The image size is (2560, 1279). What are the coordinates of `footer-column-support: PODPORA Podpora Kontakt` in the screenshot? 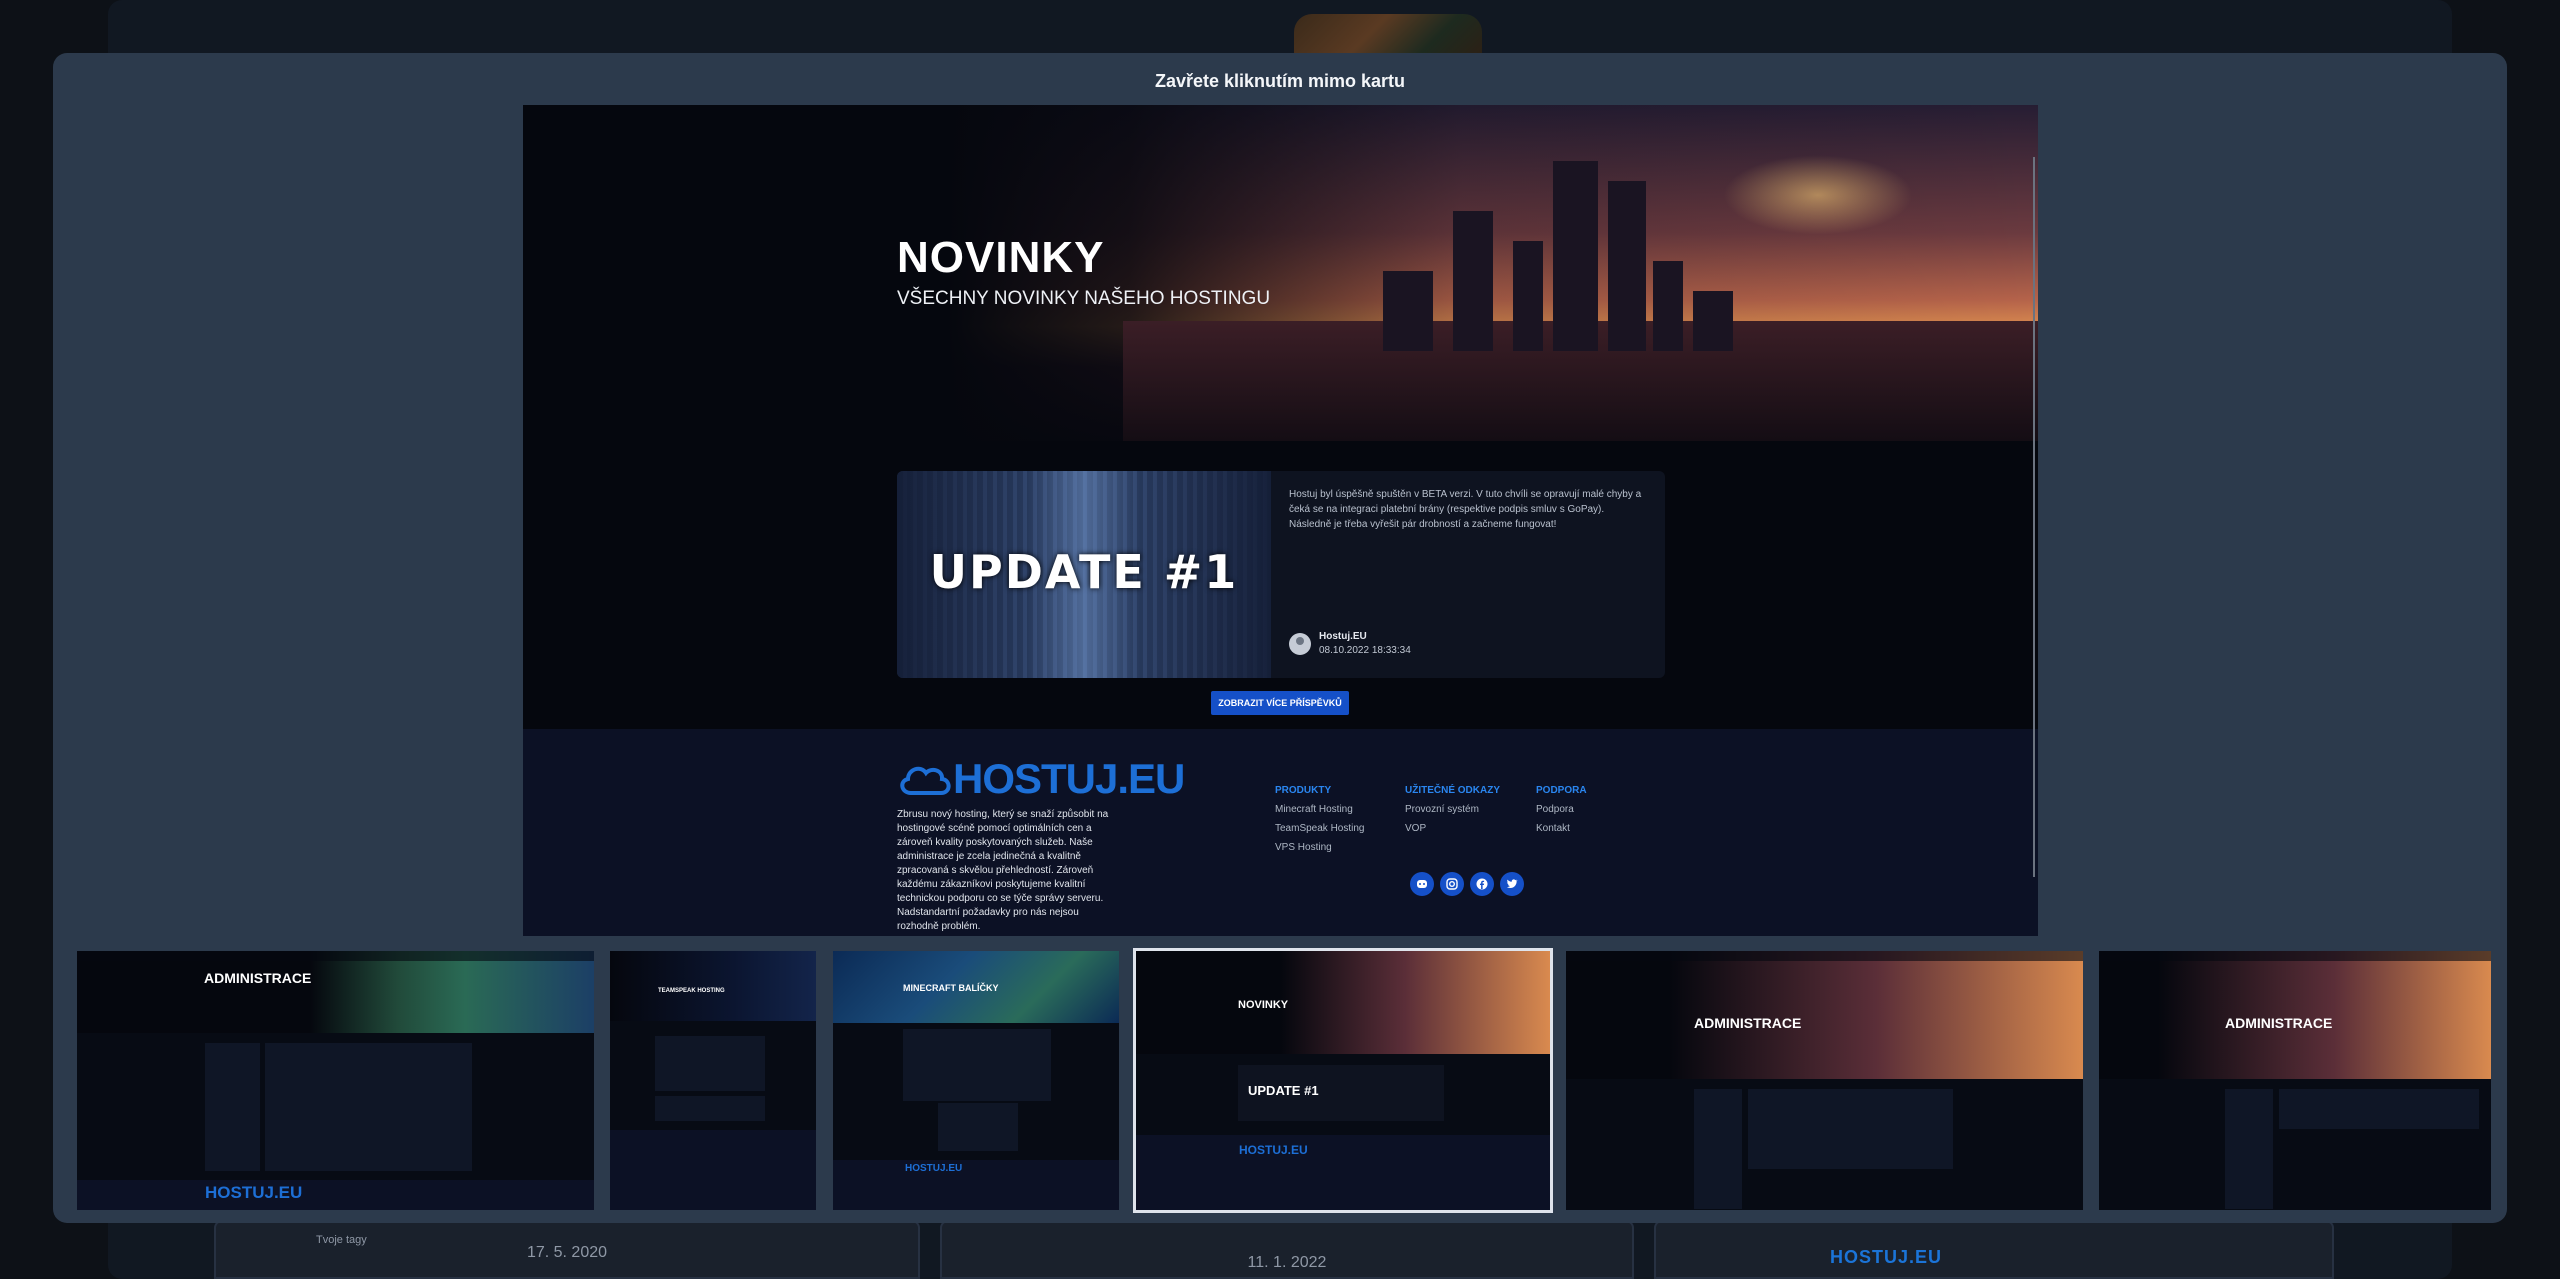 It's located at (1561, 813).